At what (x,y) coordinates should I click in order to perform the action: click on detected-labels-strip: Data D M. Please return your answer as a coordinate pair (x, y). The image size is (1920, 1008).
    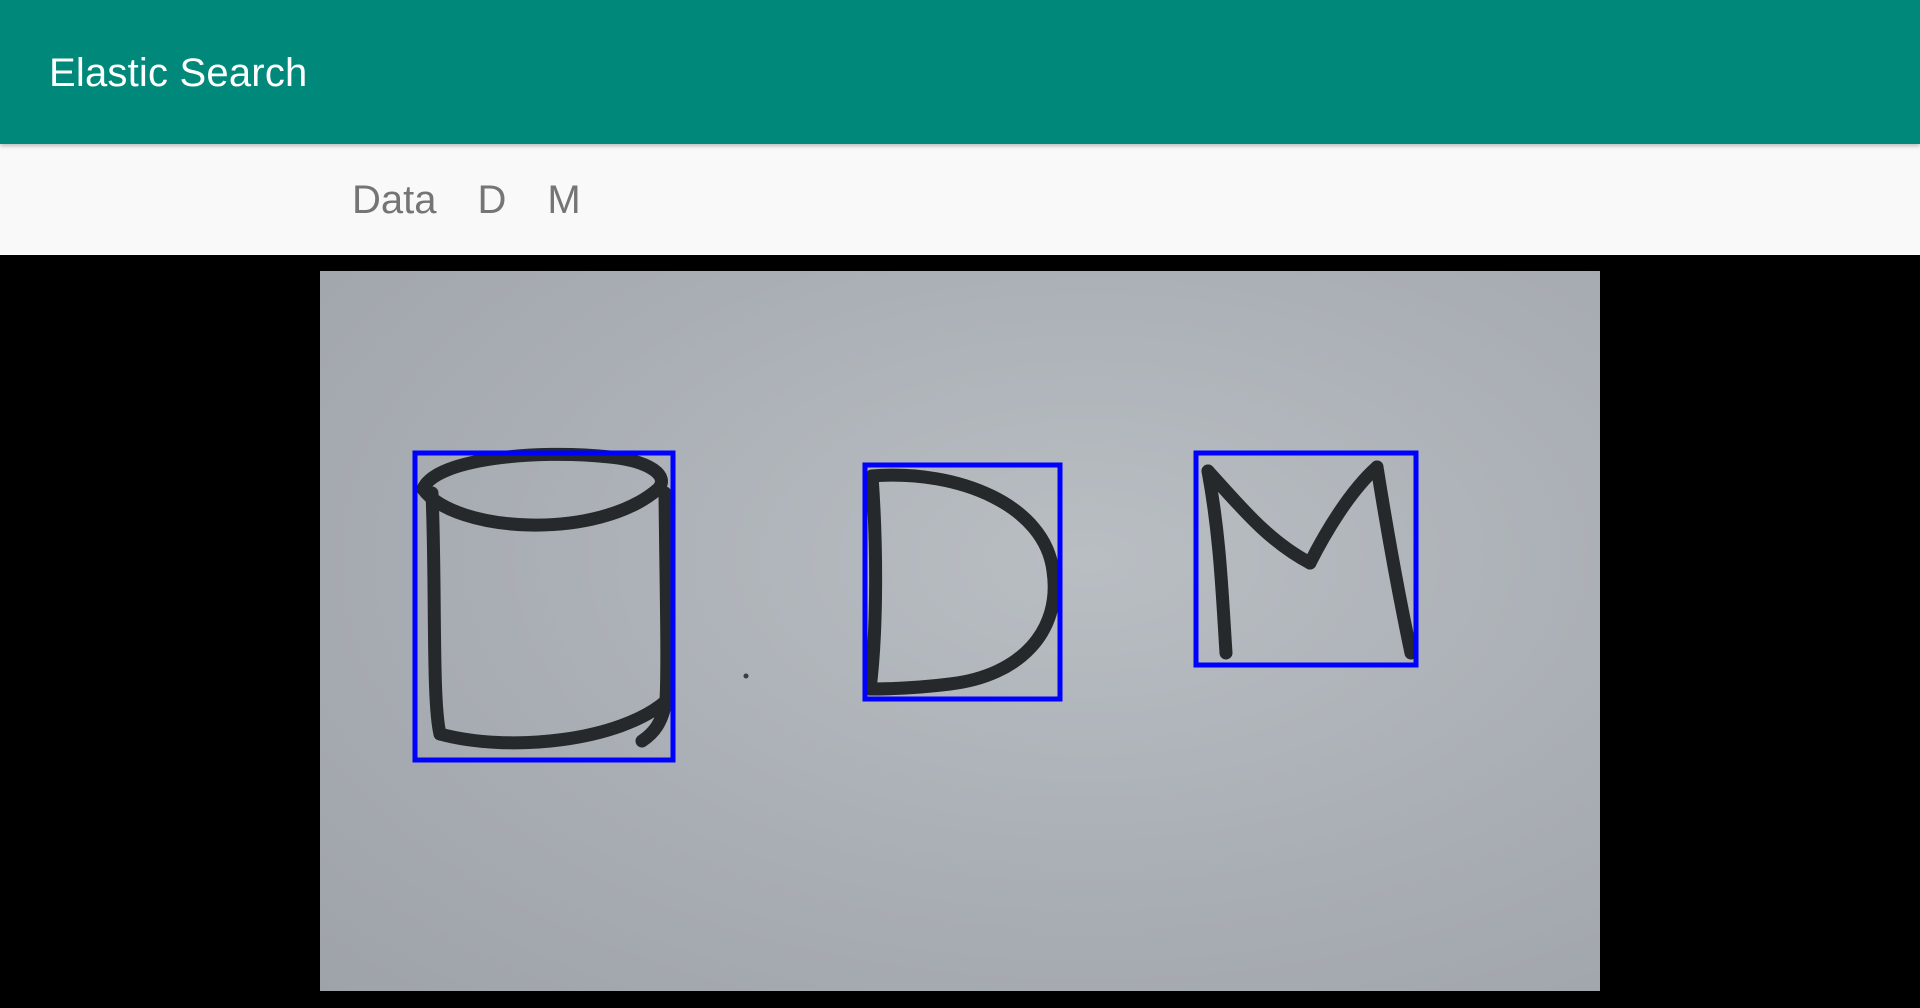
    Looking at the image, I should click on (960, 199).